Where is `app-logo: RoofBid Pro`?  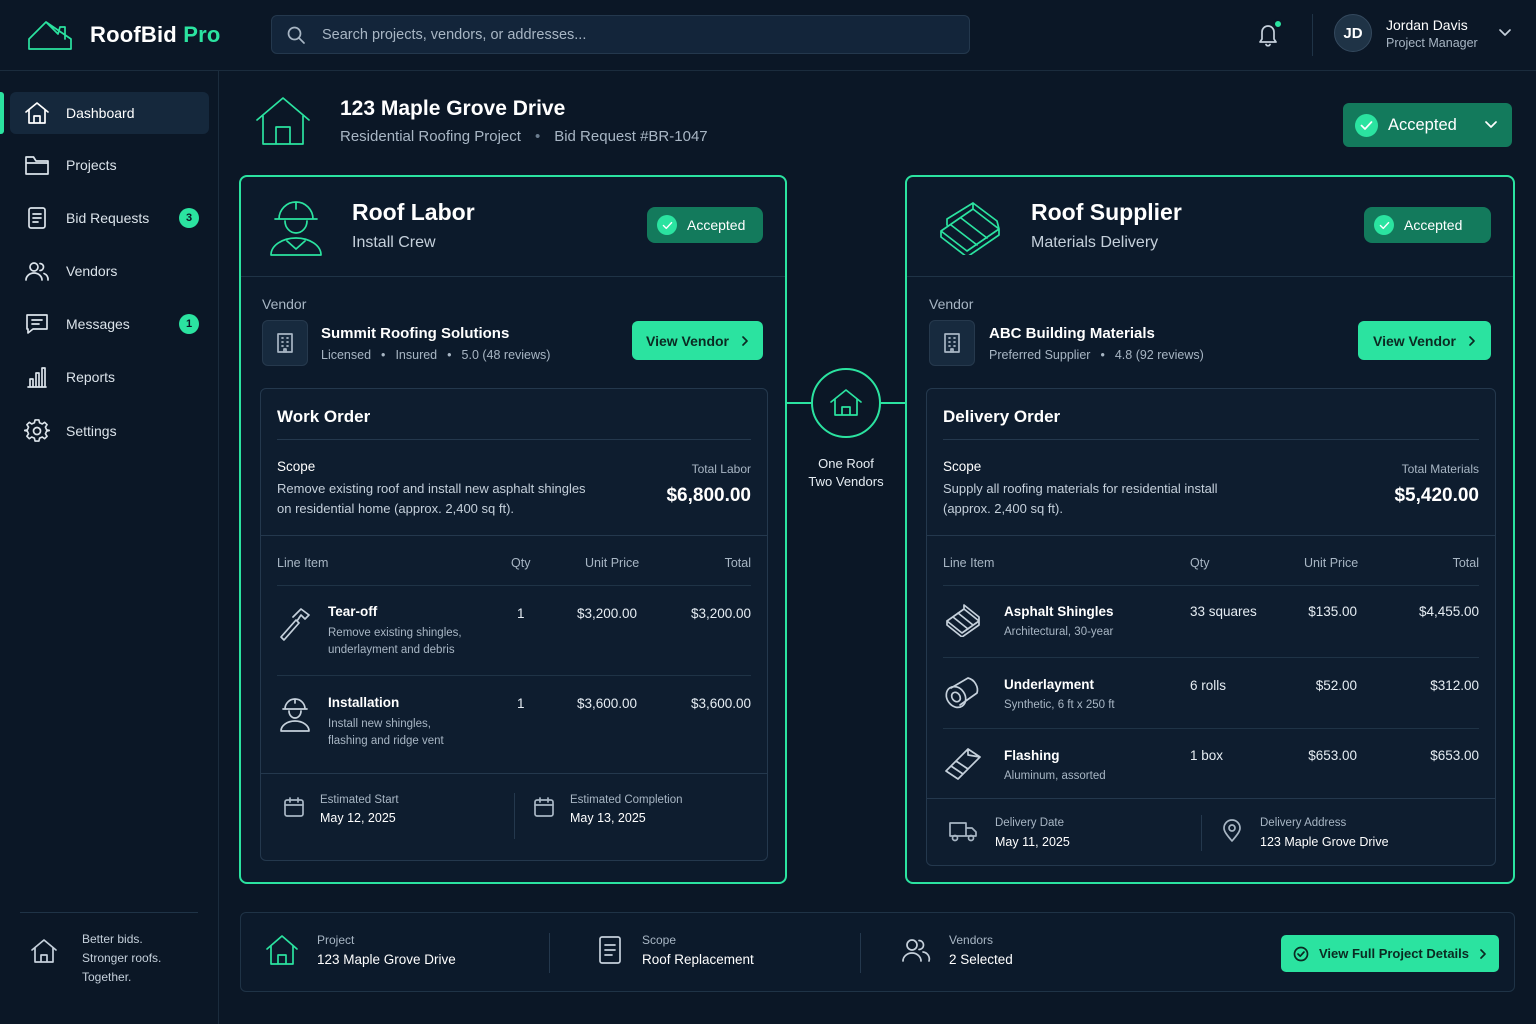
app-logo: RoofBid Pro is located at coordinates (123, 35).